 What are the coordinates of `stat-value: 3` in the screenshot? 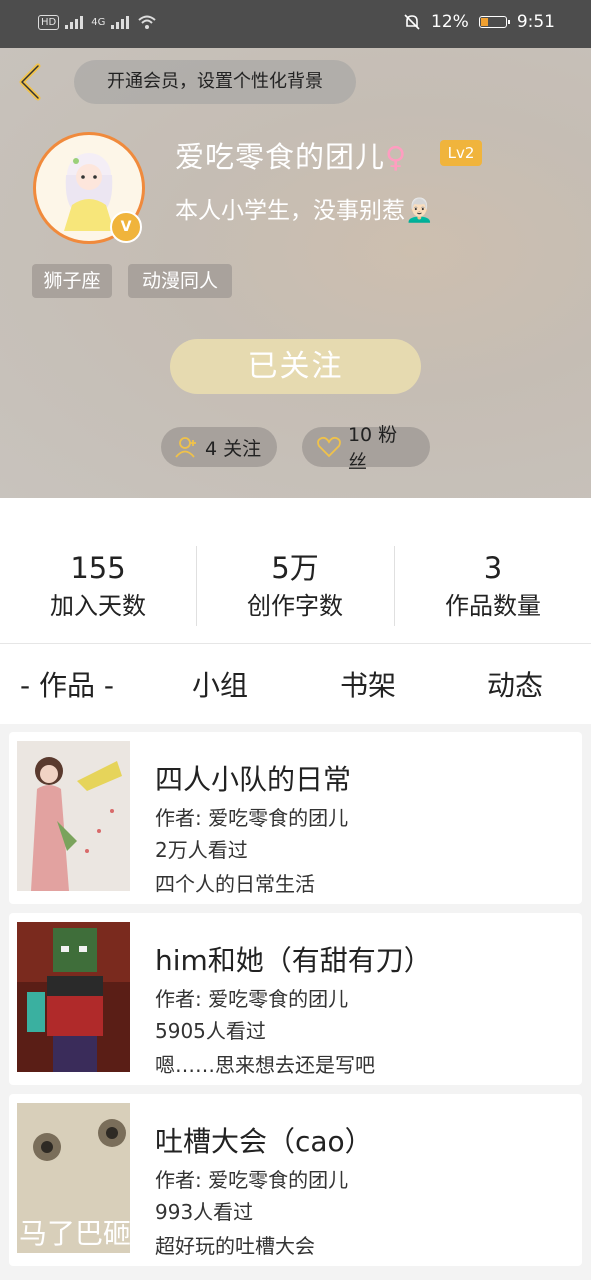 It's located at (493, 568).